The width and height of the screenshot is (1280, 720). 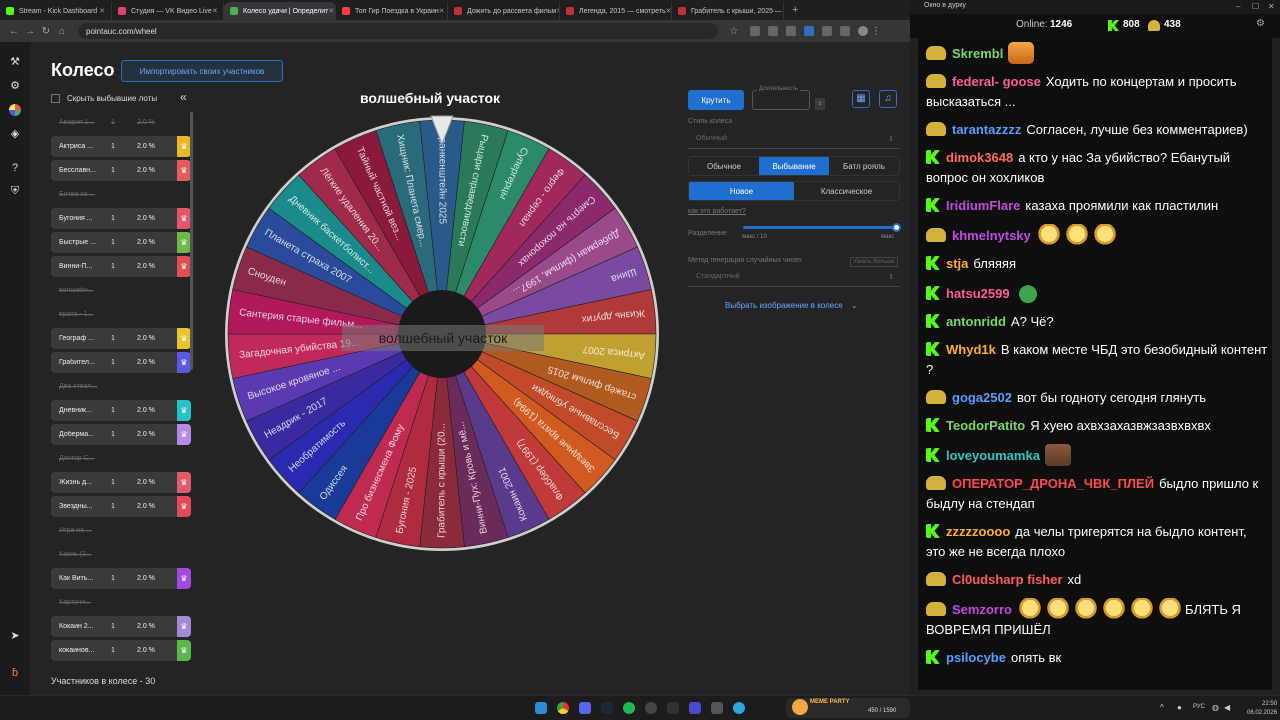 I want to click on lot-item: Как Вить... 1 2.0 % ♛, so click(x=121, y=578).